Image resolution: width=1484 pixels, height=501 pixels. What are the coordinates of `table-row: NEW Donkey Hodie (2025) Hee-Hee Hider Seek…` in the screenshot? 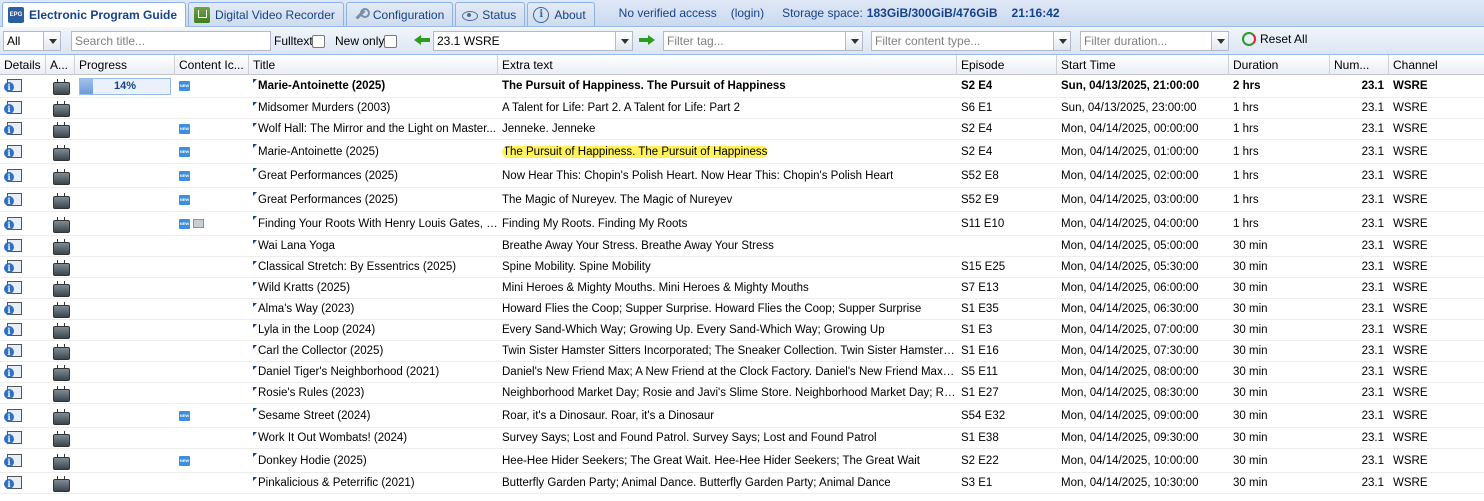 It's located at (742, 461).